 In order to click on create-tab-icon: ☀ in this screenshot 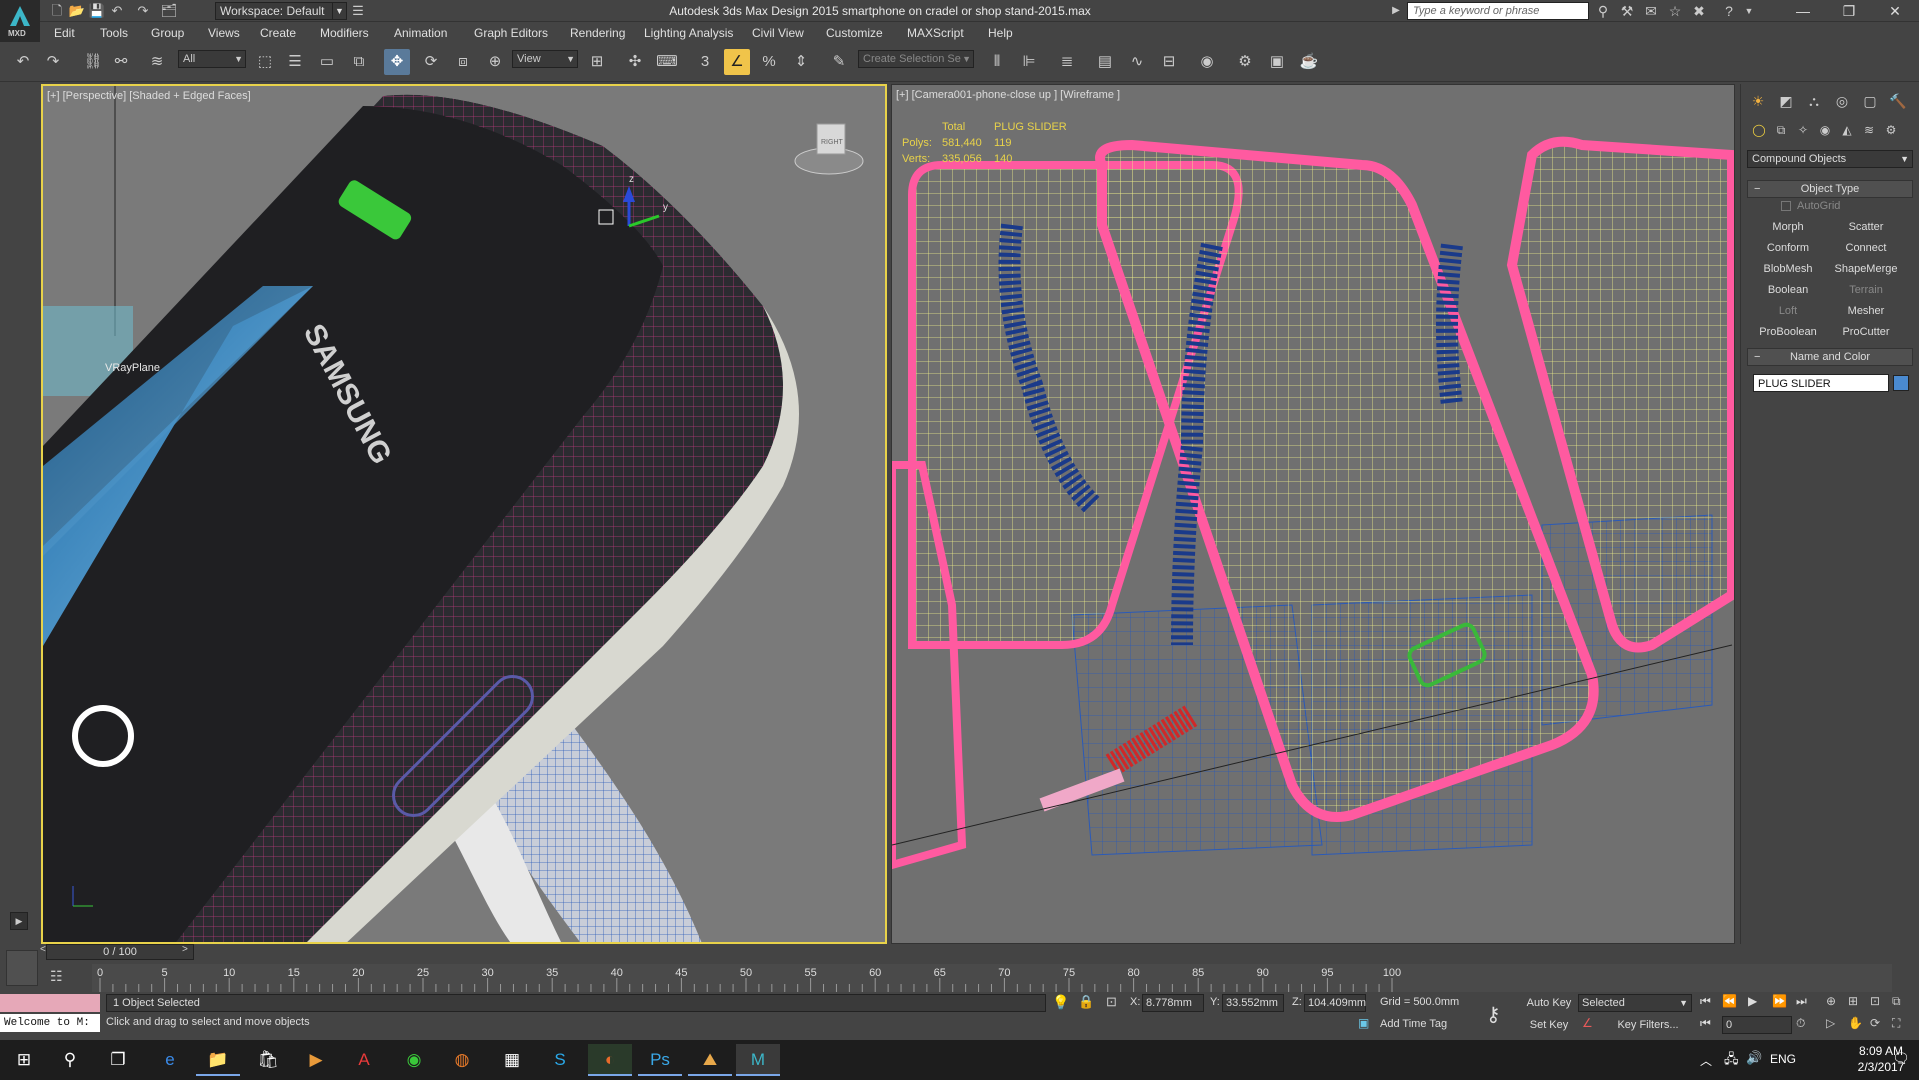, I will do `click(1758, 101)`.